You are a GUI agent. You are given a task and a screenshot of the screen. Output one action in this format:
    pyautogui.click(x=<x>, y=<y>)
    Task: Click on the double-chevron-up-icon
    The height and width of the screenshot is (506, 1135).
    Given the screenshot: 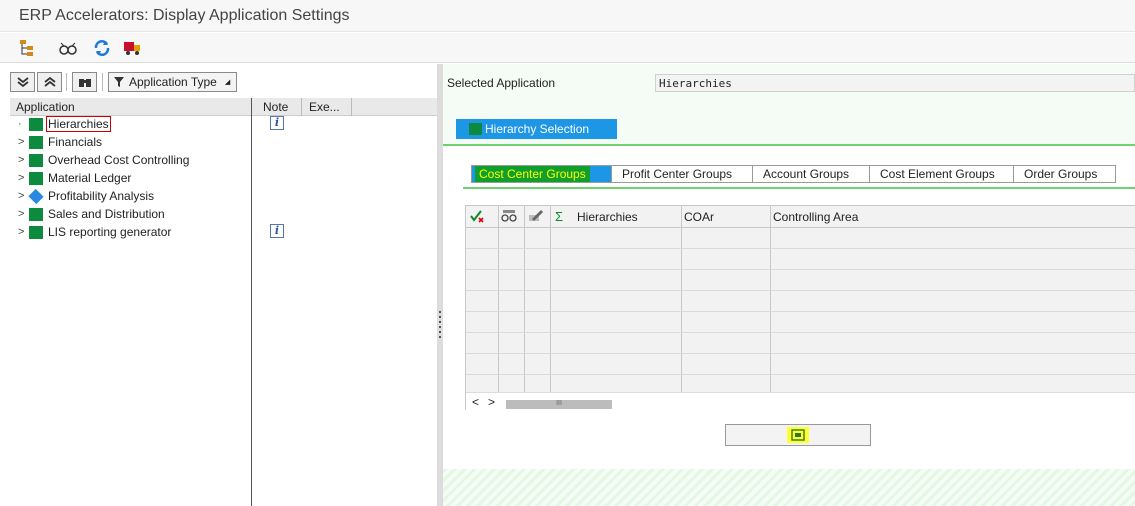 What is the action you would take?
    pyautogui.click(x=49, y=81)
    